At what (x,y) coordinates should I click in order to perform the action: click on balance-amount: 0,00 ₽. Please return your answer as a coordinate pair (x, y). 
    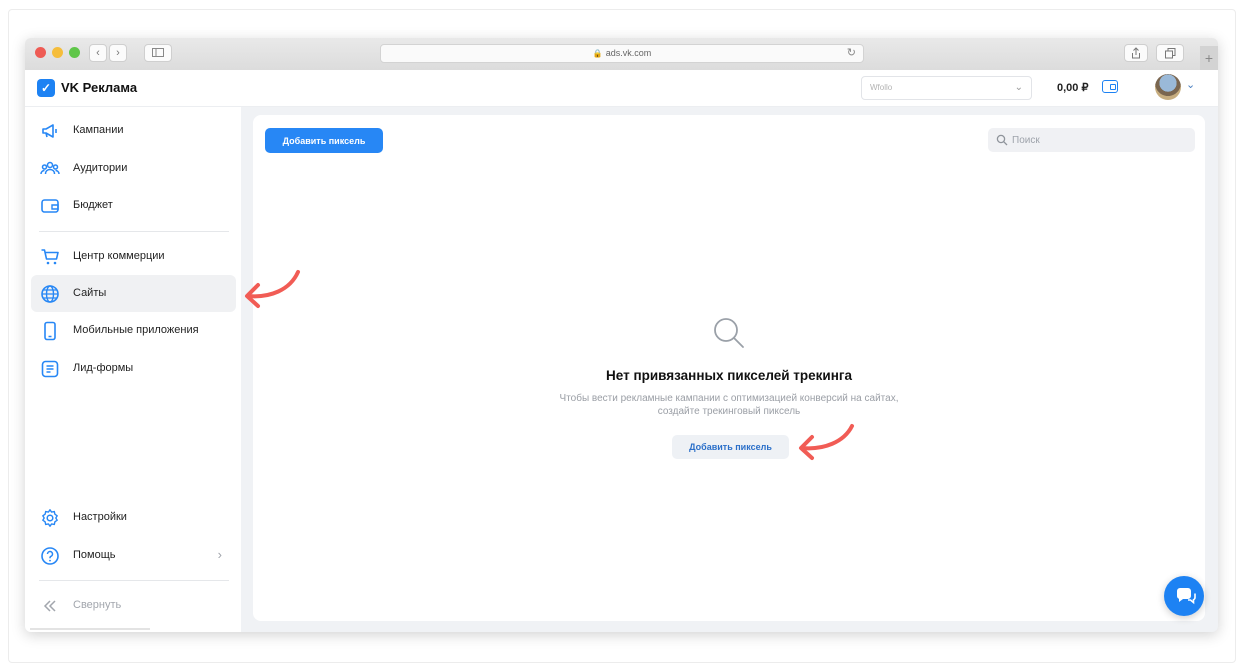
    Looking at the image, I should click on (1073, 88).